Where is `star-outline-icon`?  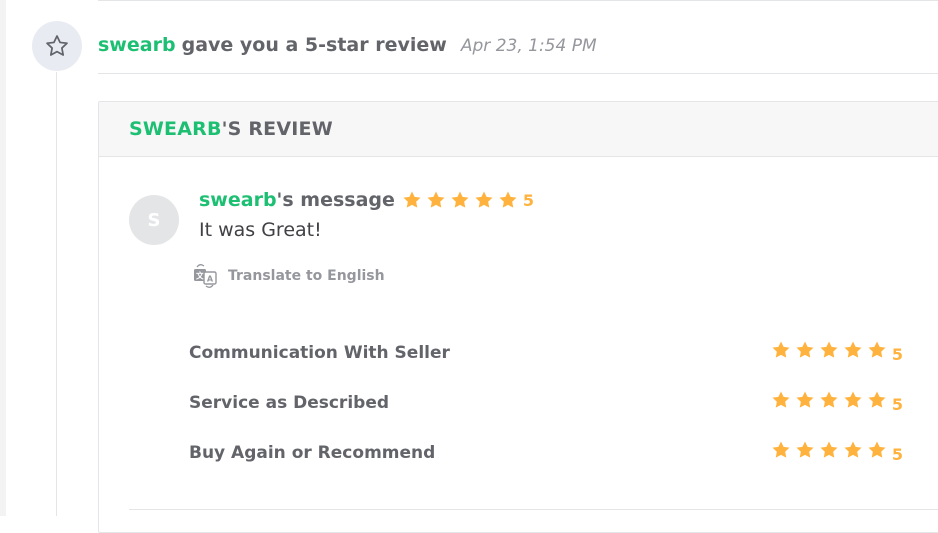 star-outline-icon is located at coordinates (57, 45).